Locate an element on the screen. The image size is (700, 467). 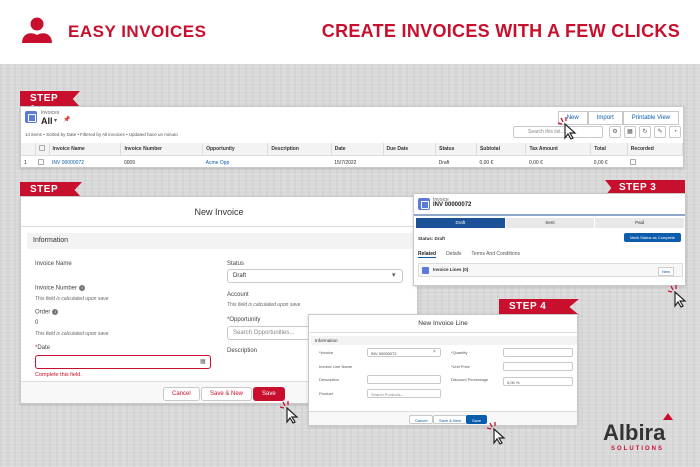
albira-logo: Albira SOLUTIONS is located at coordinates (648, 437).